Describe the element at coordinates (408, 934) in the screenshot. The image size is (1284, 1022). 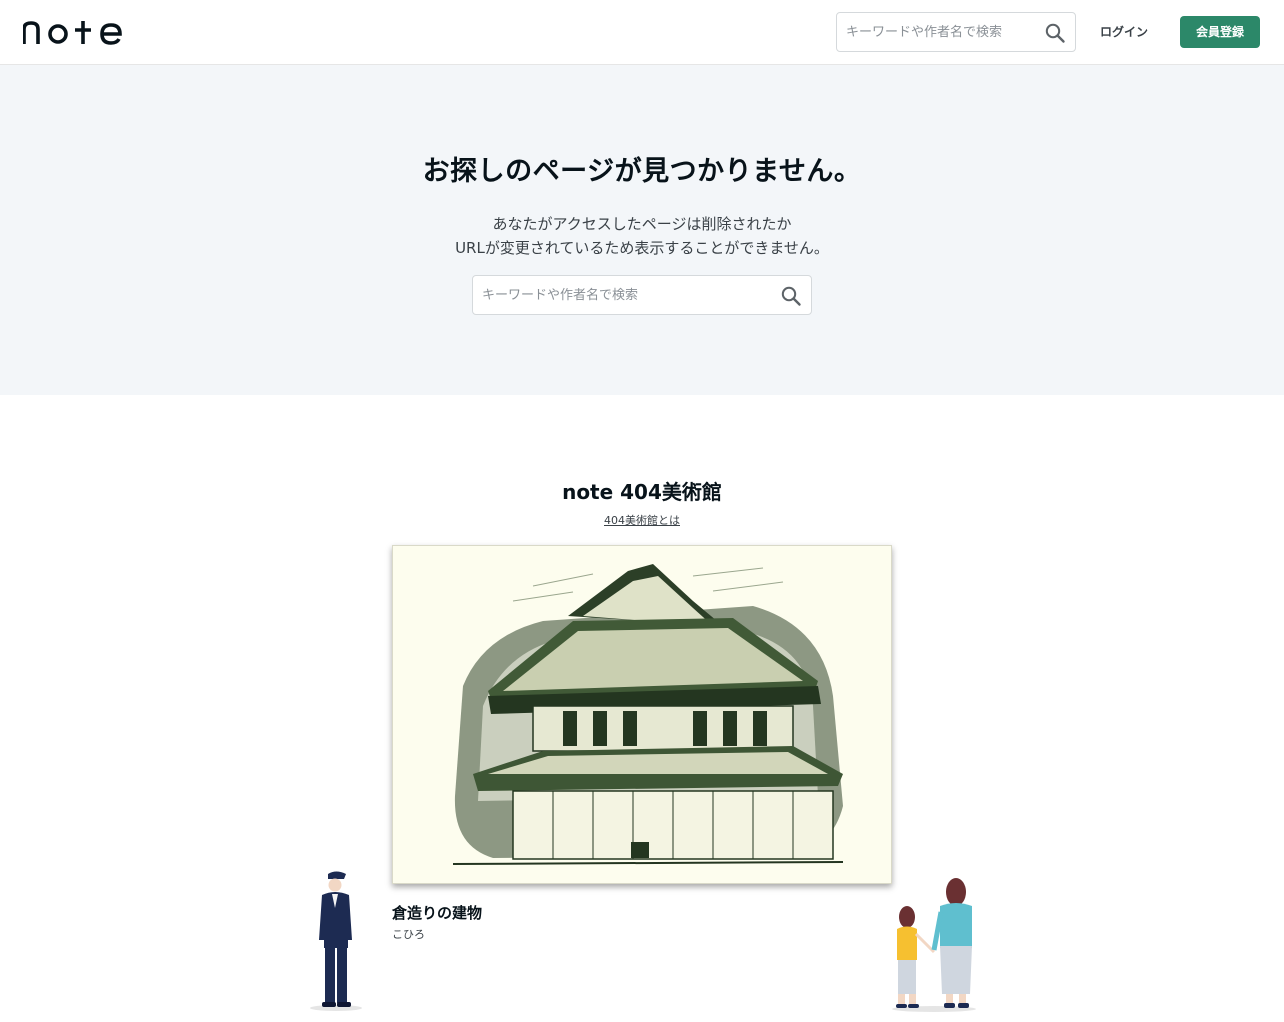
I see `artwork-author: こひろ` at that location.